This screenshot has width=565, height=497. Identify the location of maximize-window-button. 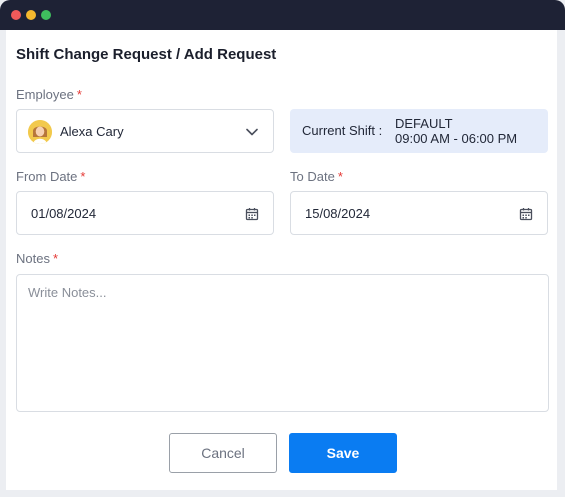
(46, 15).